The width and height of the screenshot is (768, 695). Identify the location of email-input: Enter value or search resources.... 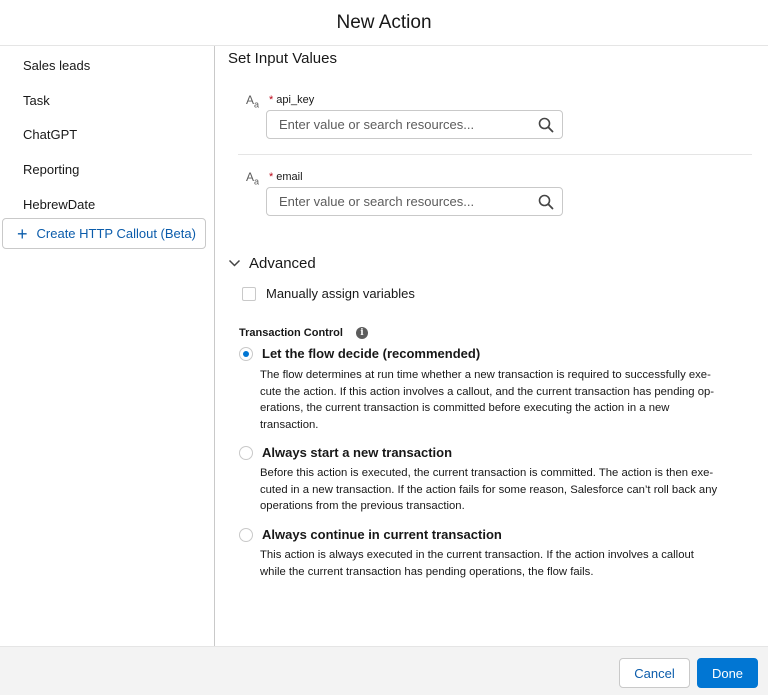
(414, 201).